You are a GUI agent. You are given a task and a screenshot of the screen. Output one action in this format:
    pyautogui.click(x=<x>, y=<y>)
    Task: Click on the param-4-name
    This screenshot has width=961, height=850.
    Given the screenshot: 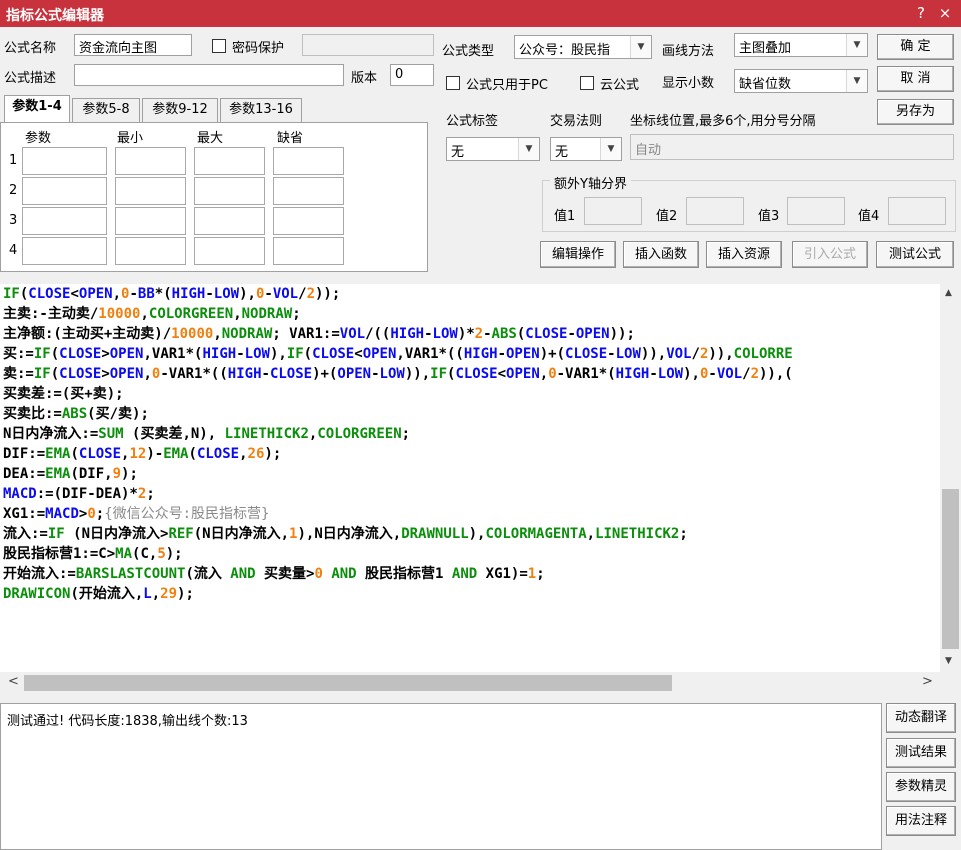 What is the action you would take?
    pyautogui.click(x=64, y=251)
    